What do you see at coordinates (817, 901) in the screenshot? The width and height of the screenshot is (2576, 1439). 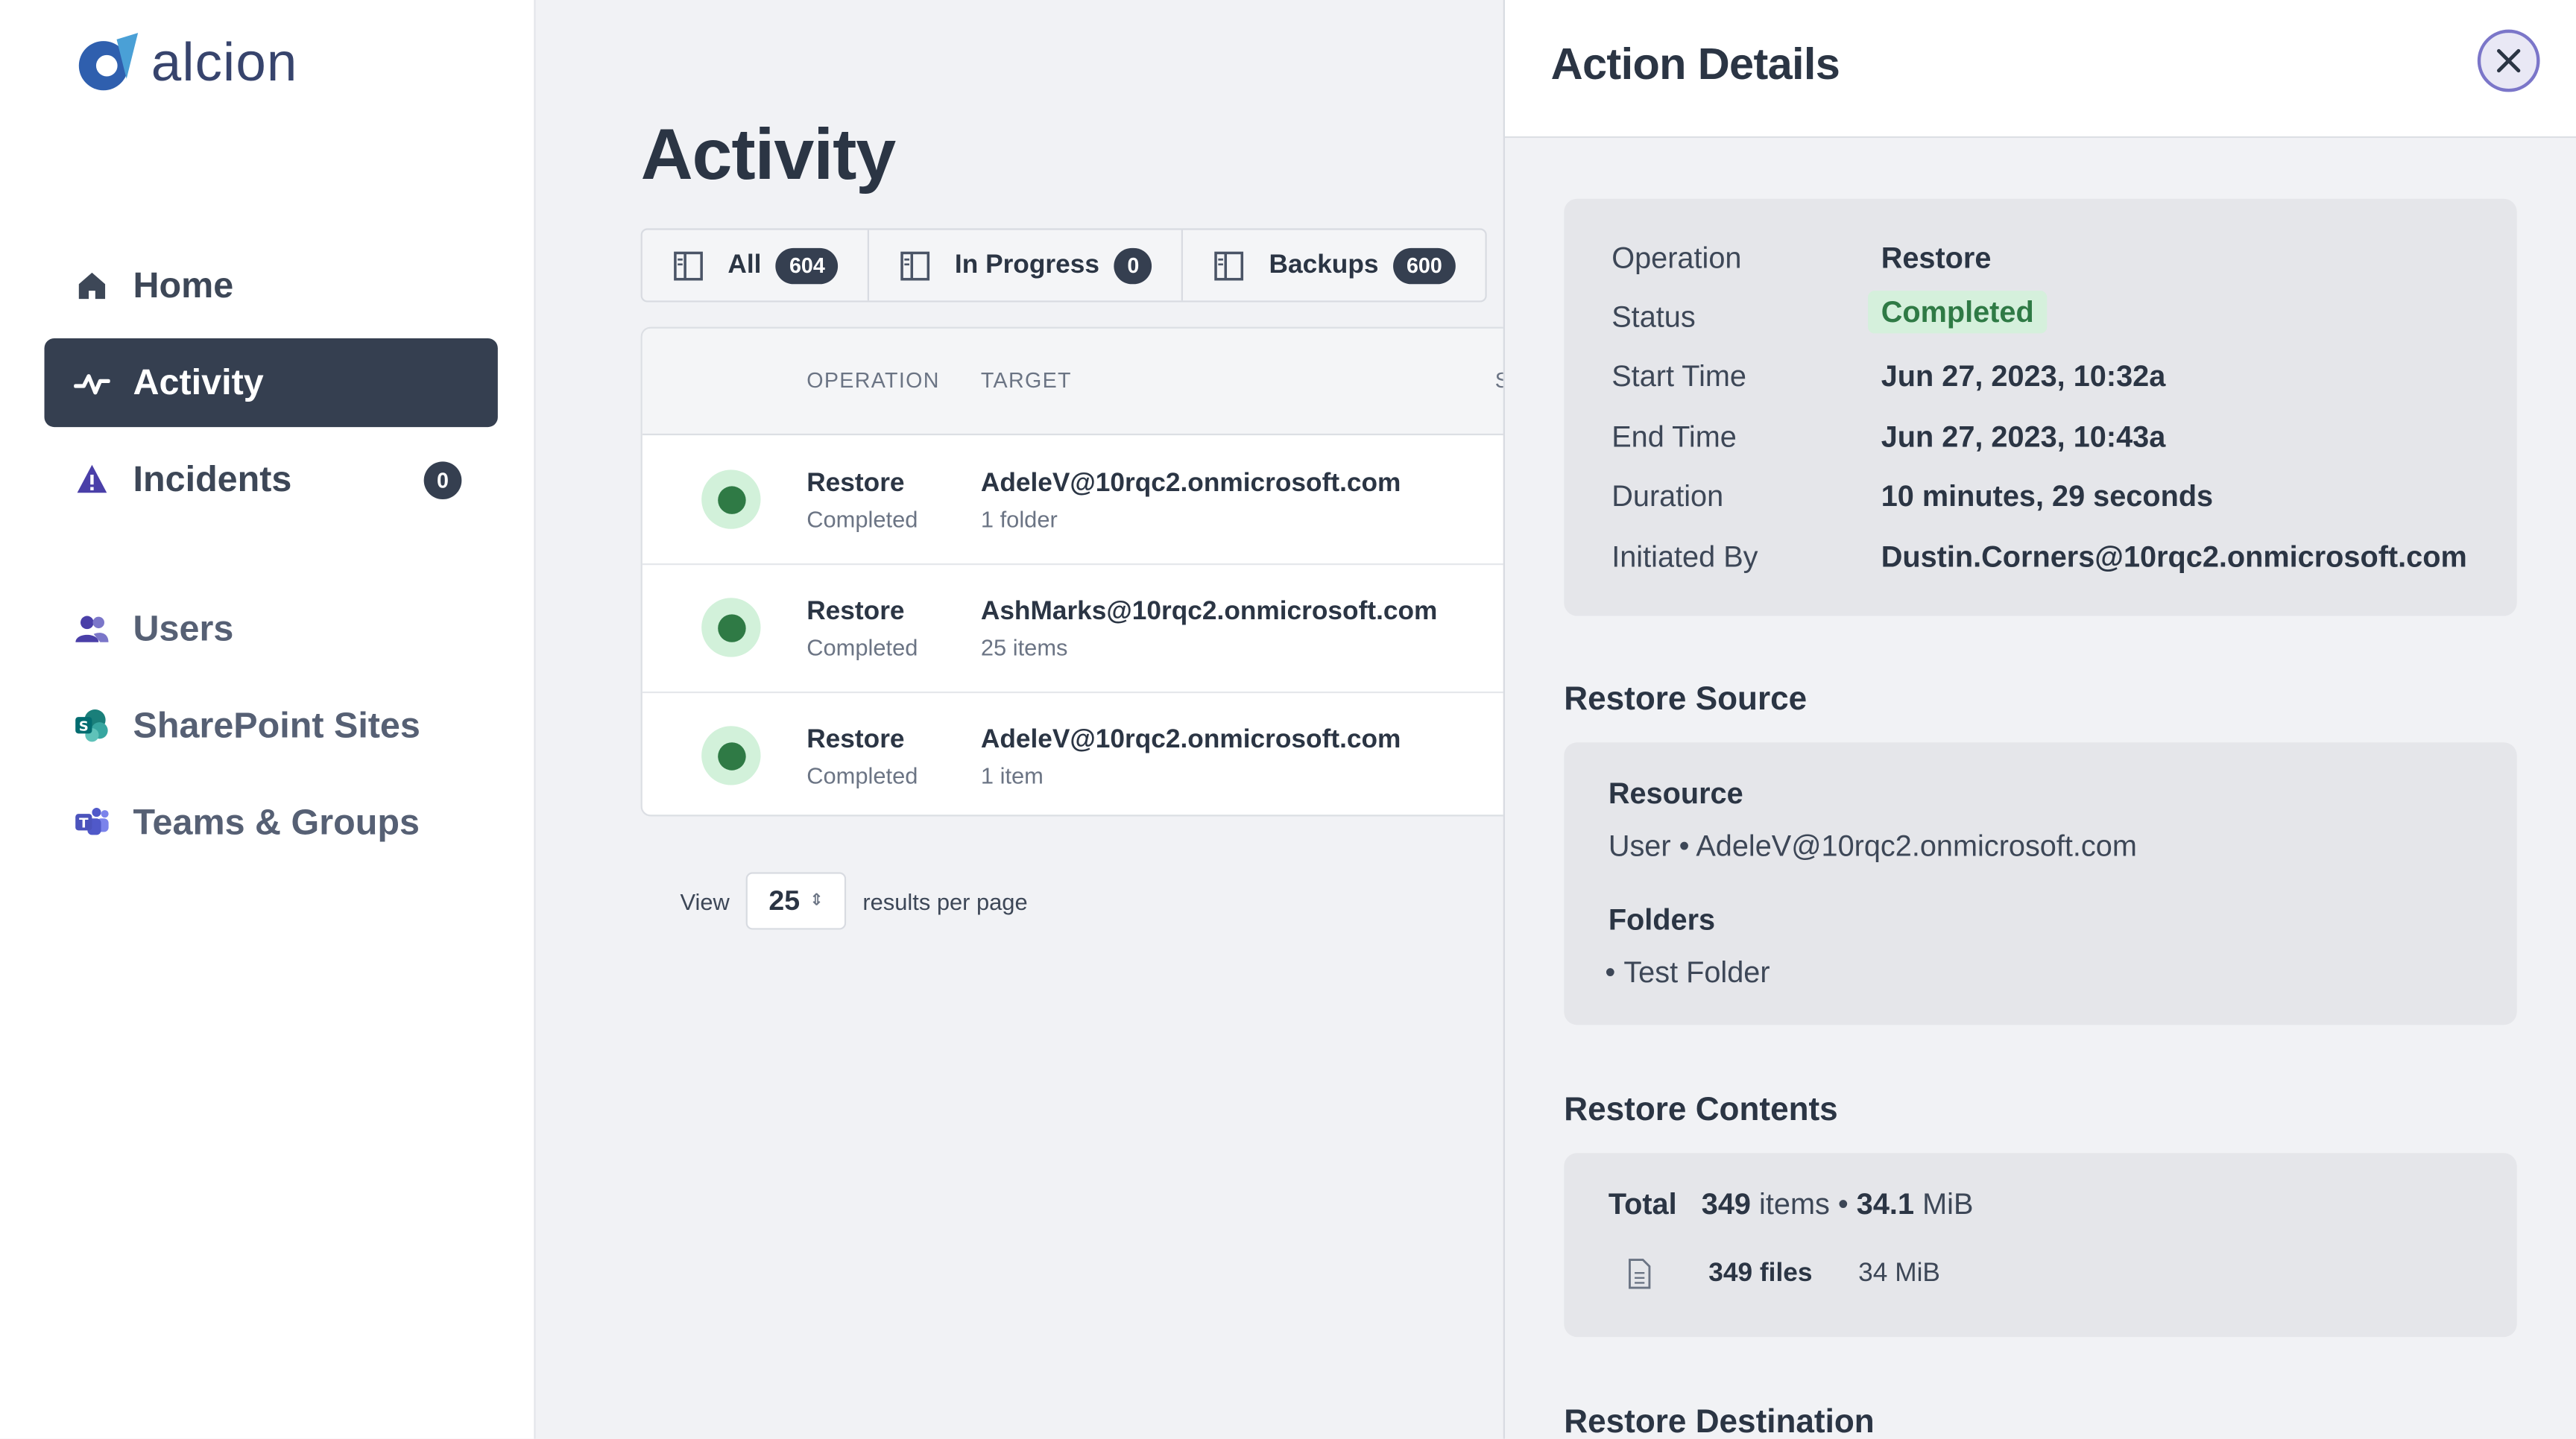 I see `select-arrows-icon: ⇕` at bounding box center [817, 901].